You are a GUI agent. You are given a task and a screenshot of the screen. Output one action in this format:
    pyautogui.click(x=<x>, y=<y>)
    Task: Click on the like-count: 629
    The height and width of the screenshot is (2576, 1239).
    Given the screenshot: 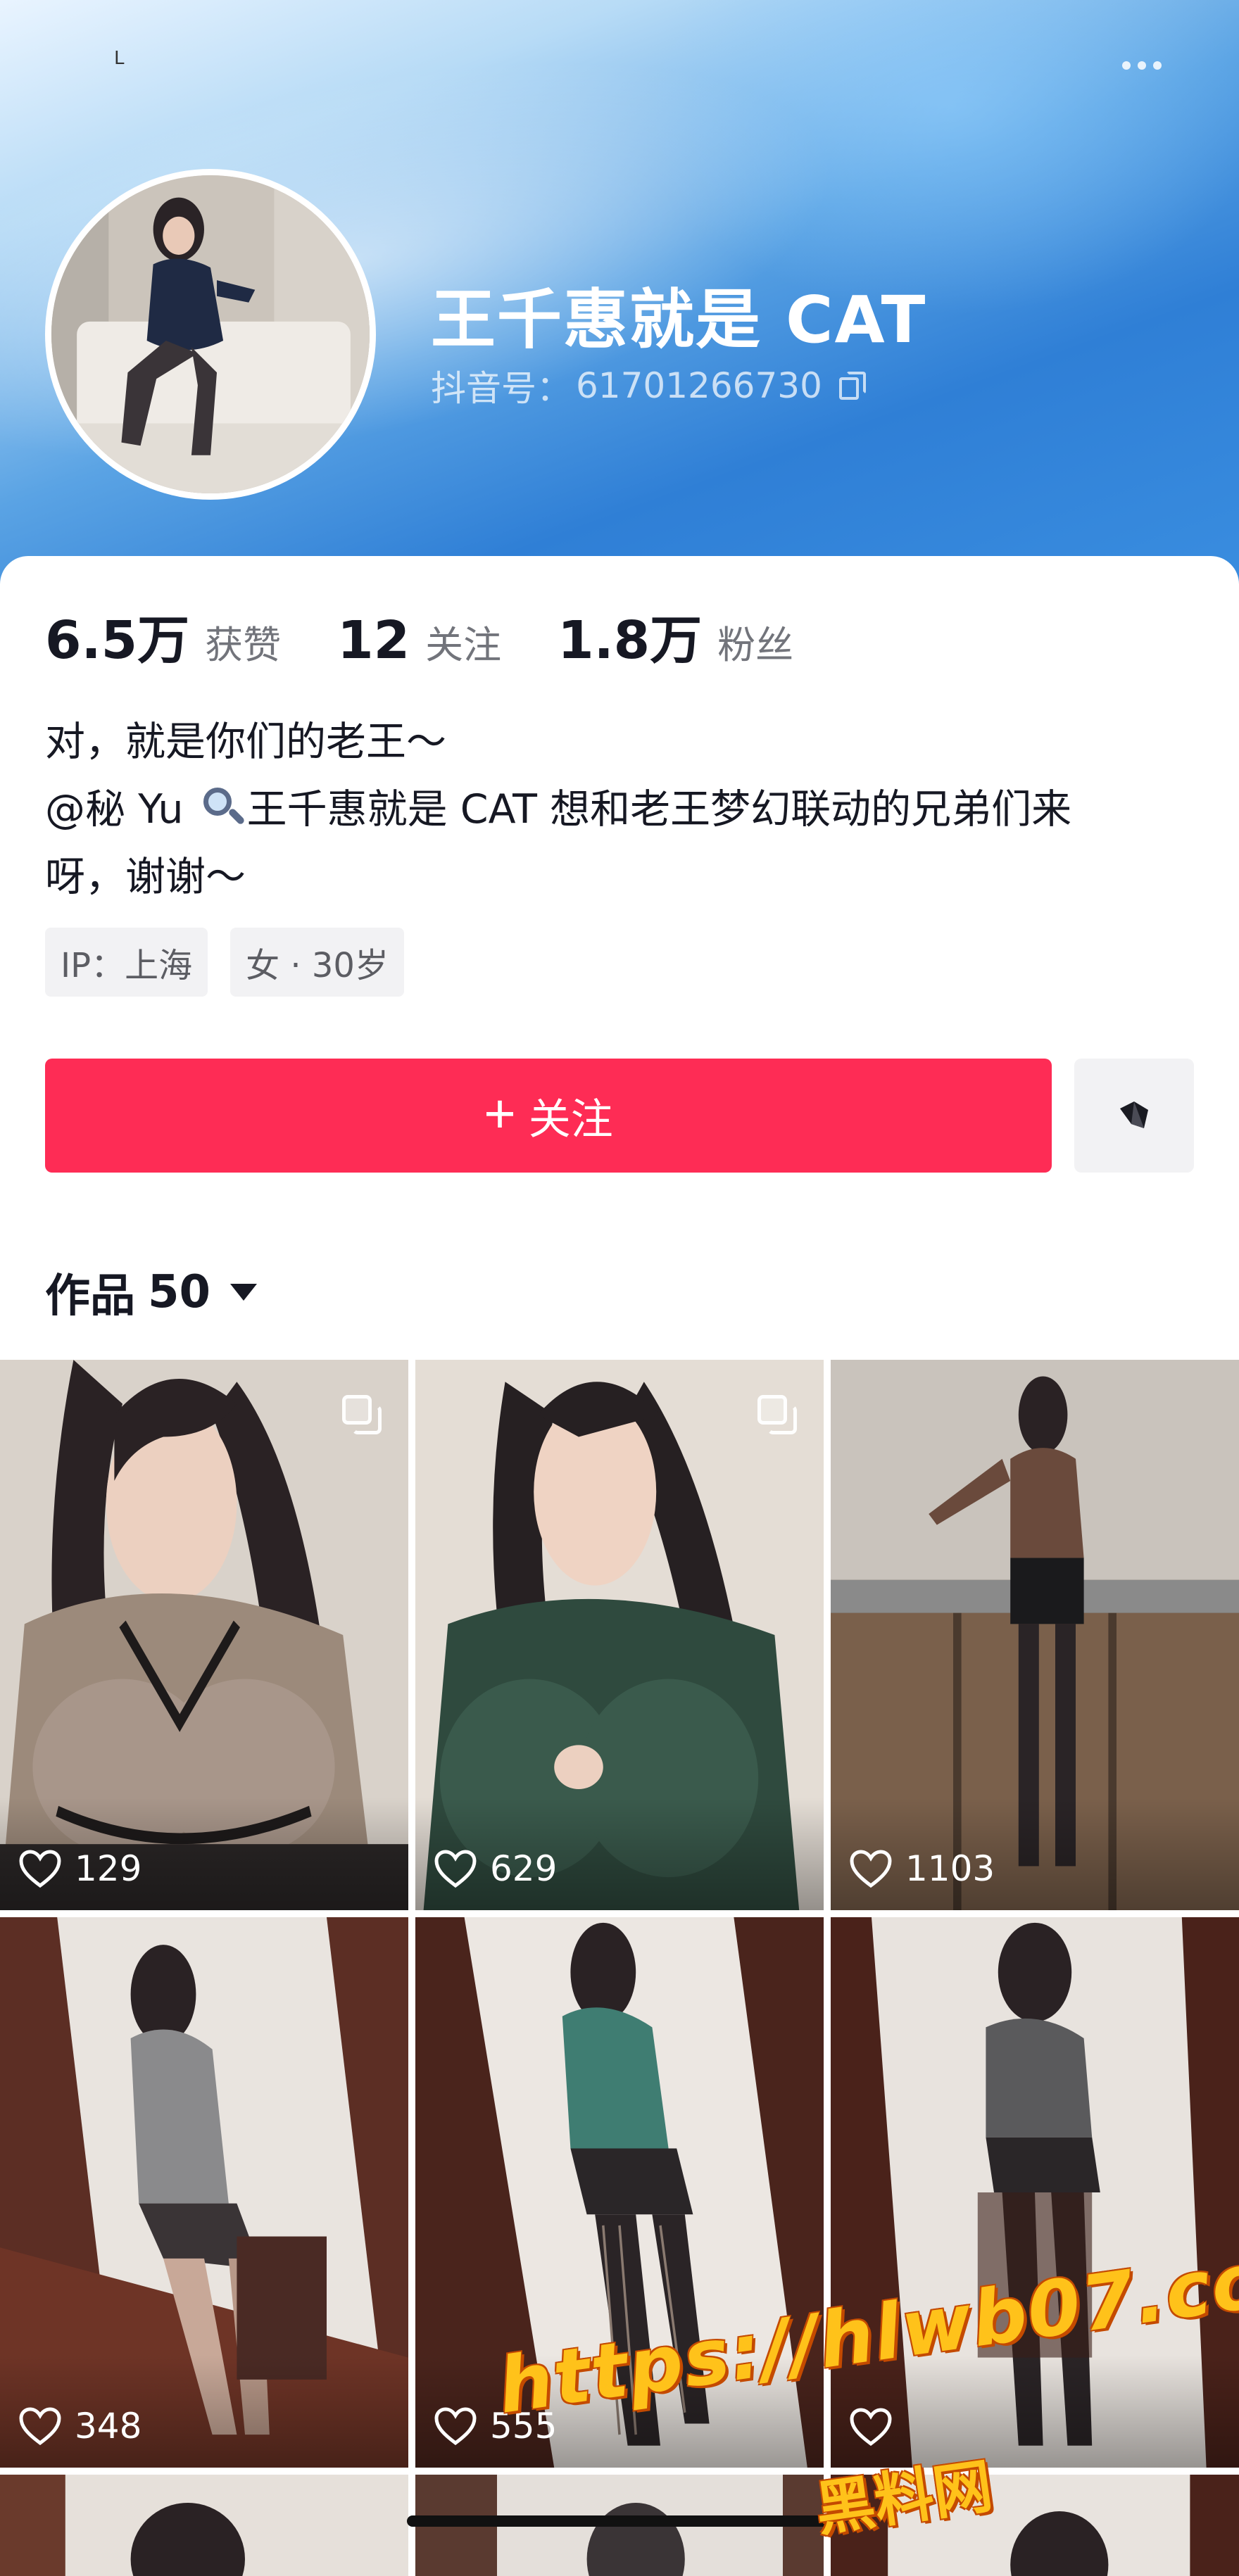 What is the action you would take?
    pyautogui.click(x=495, y=1868)
    